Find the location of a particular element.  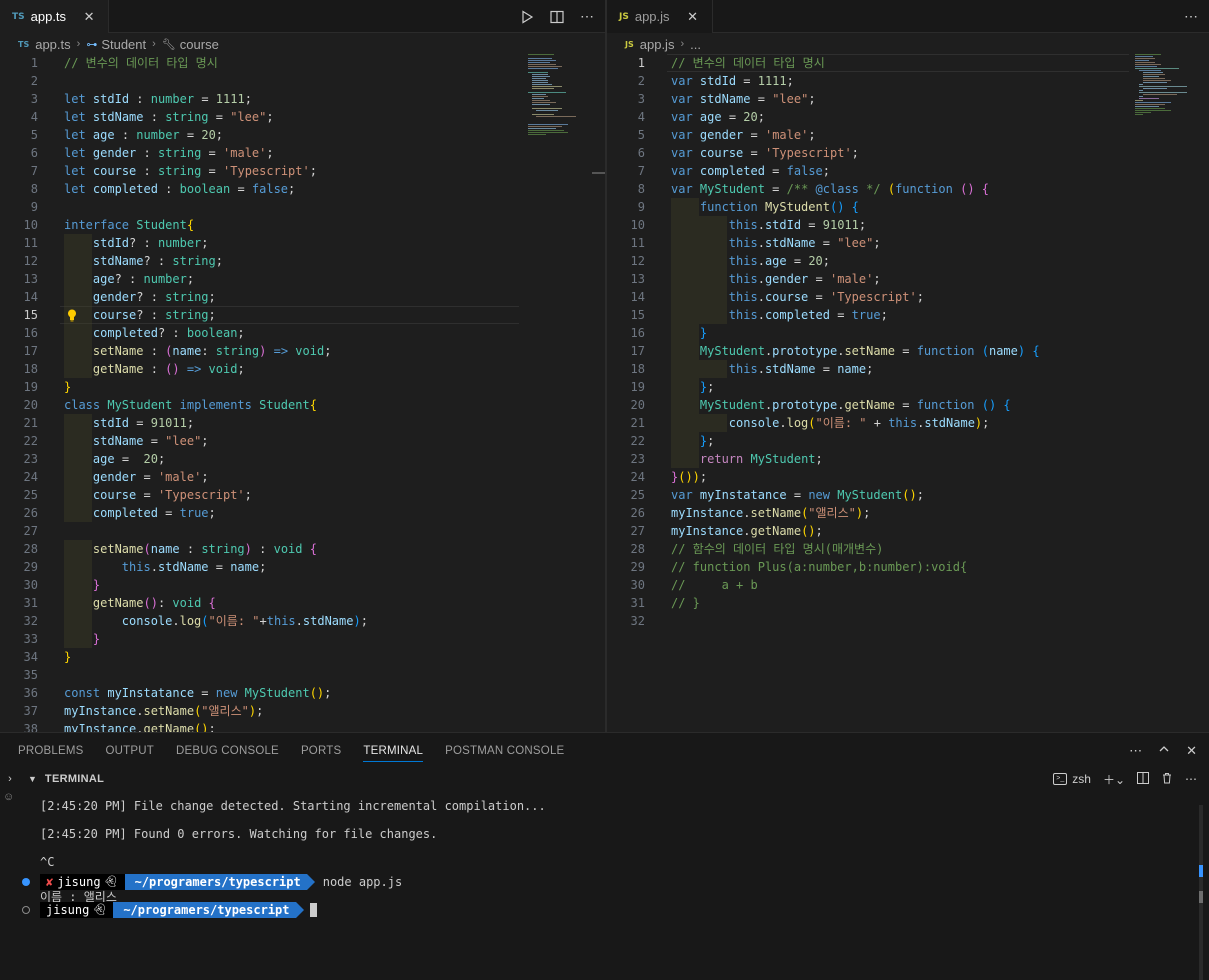

tab-app-js: JS app.js ✕ is located at coordinates (660, 16).